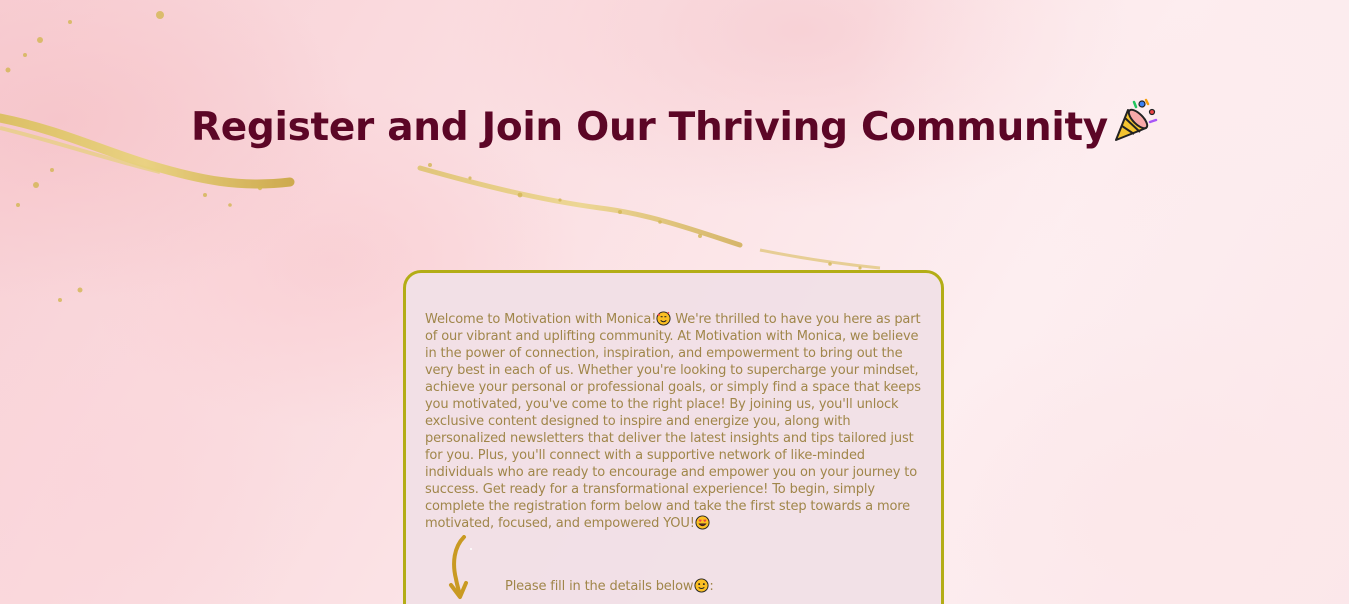 Image resolution: width=1349 pixels, height=604 pixels. What do you see at coordinates (663, 318) in the screenshot?
I see `smiling-face-with-hearts-icon` at bounding box center [663, 318].